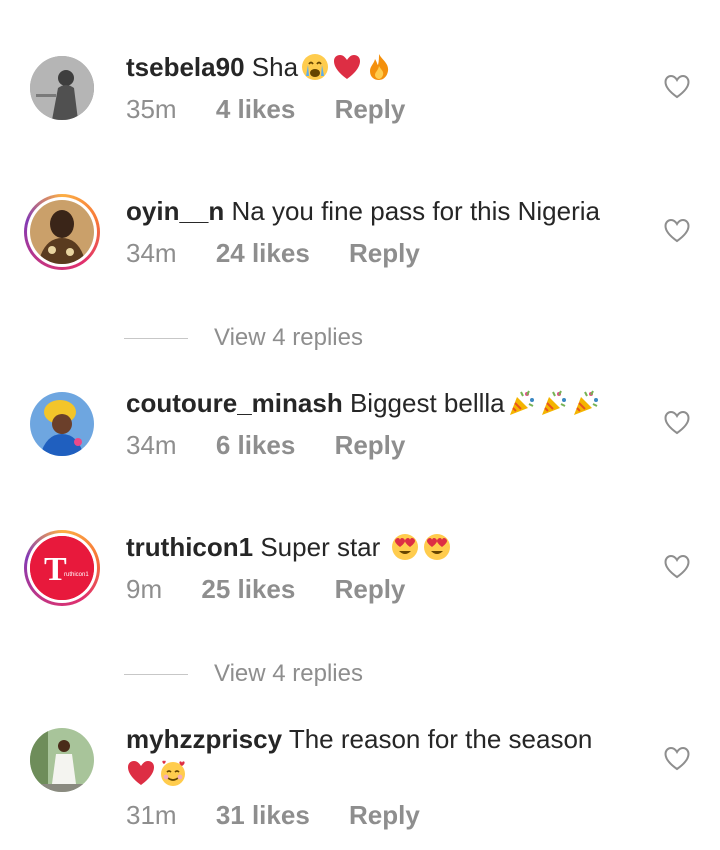  I want to click on truthicon-logo-icon: T ruthicon1, so click(62, 568).